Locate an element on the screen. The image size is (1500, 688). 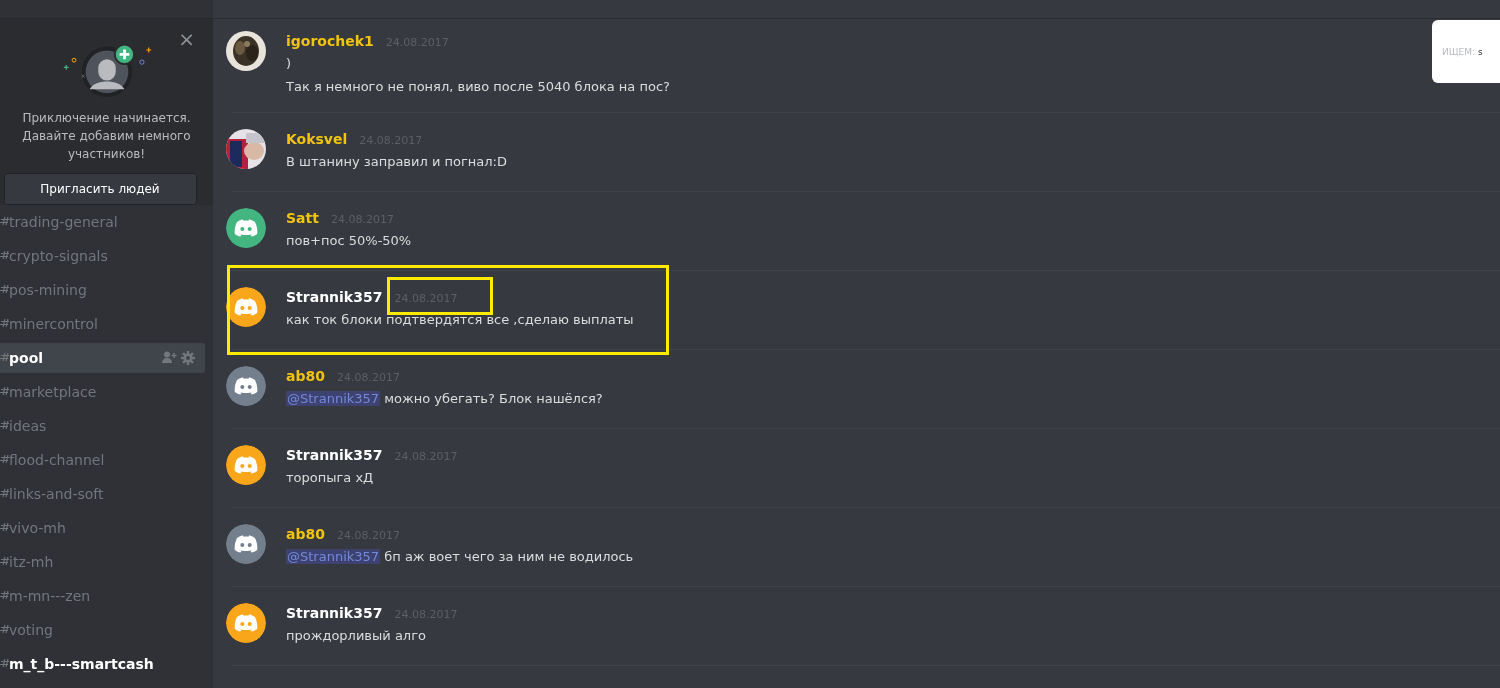
channel-name: crypto-signals is located at coordinates (59, 256).